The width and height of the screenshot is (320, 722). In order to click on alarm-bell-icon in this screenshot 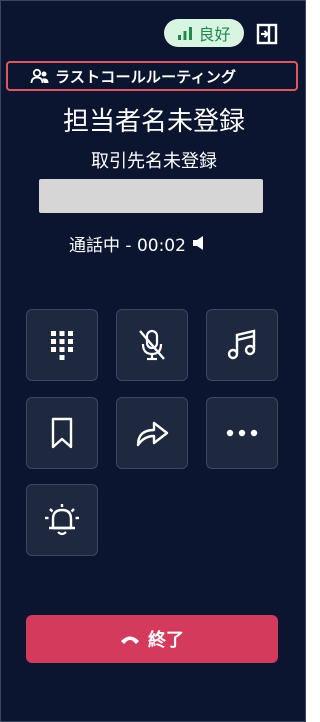, I will do `click(62, 520)`.